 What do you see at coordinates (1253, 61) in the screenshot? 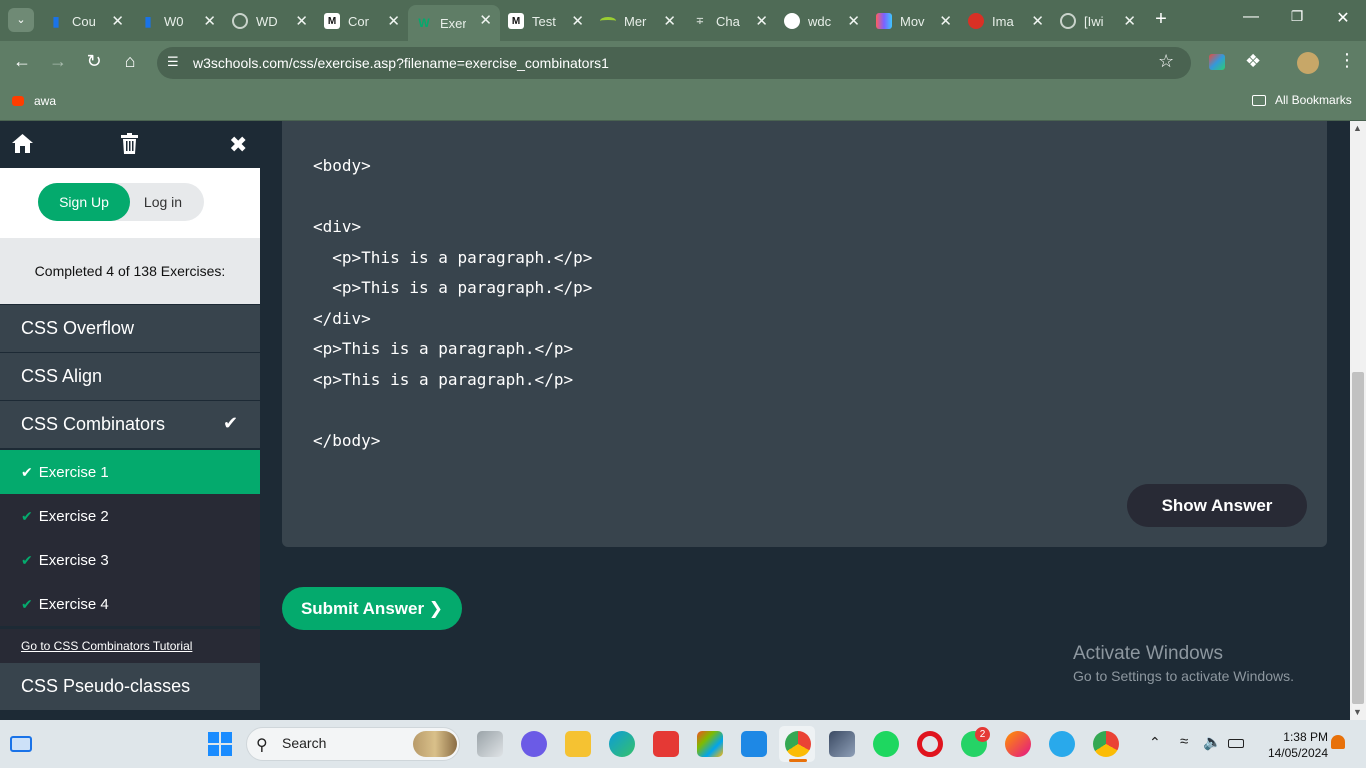
I see `extensions-puzzle-icon: ❖` at bounding box center [1253, 61].